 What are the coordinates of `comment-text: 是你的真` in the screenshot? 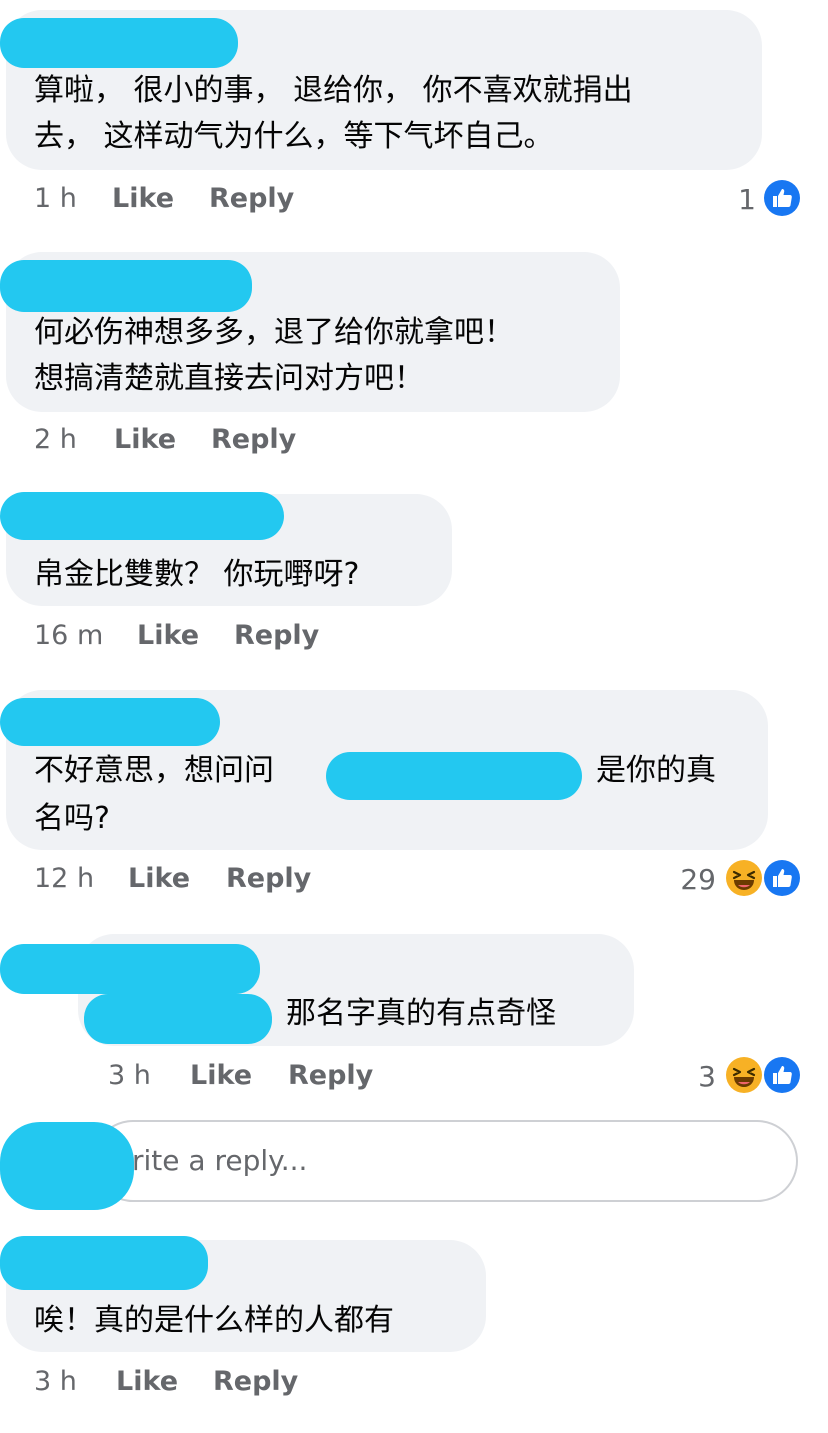 It's located at (656, 770).